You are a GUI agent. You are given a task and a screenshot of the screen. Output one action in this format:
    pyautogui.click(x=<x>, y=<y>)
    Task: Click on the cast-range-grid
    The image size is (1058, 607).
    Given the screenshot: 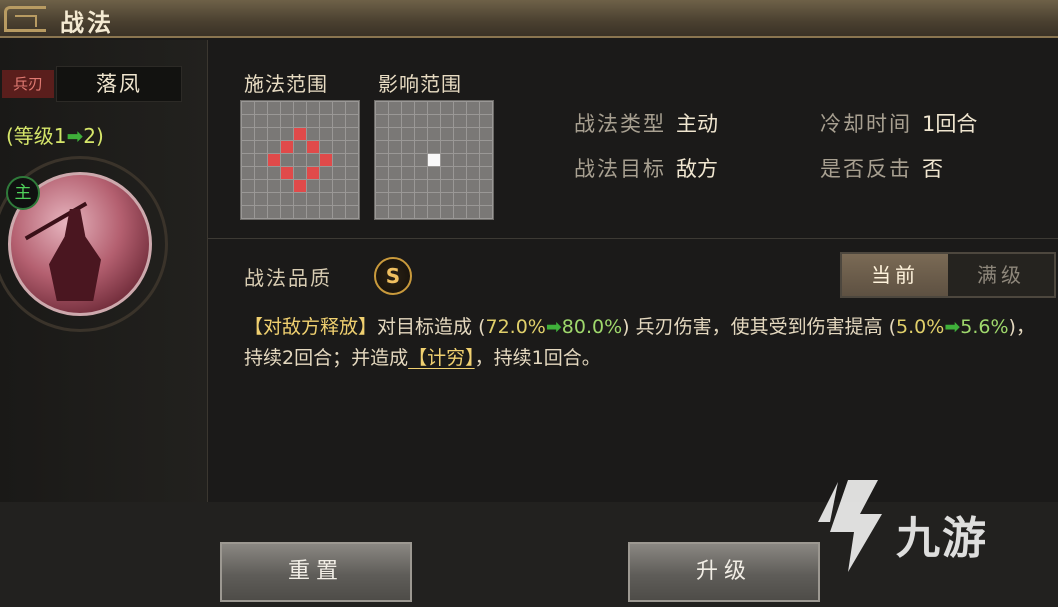 What is the action you would take?
    pyautogui.click(x=300, y=160)
    